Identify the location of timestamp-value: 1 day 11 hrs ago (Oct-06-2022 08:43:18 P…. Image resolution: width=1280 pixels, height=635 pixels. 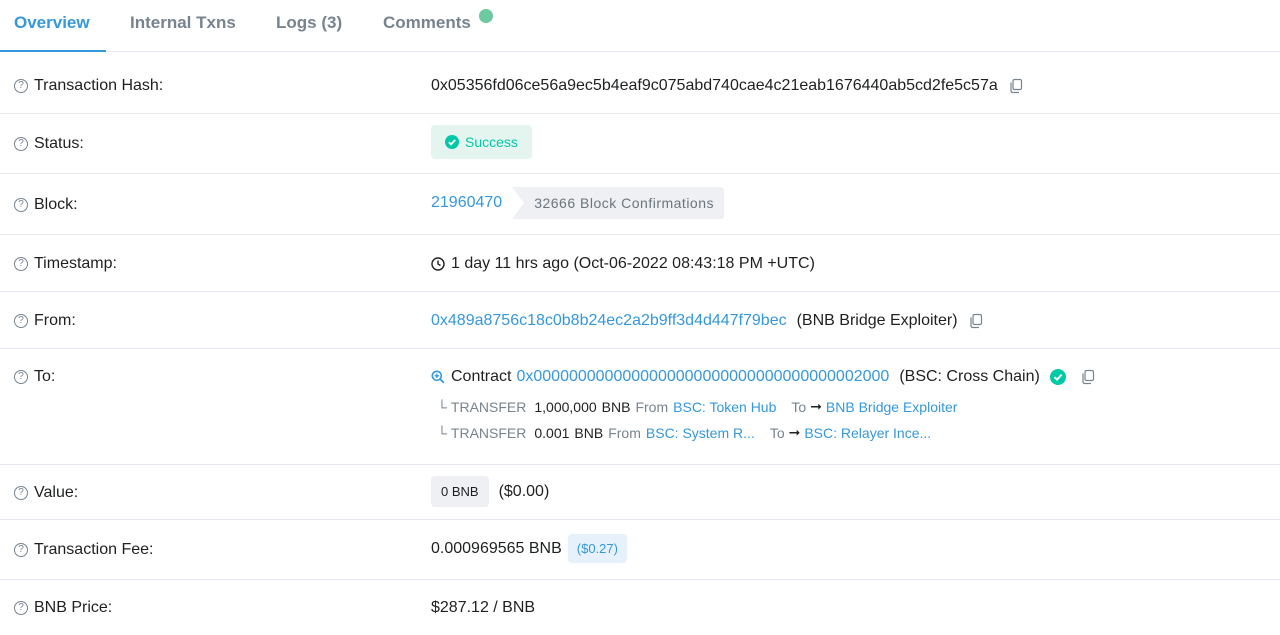
(623, 264).